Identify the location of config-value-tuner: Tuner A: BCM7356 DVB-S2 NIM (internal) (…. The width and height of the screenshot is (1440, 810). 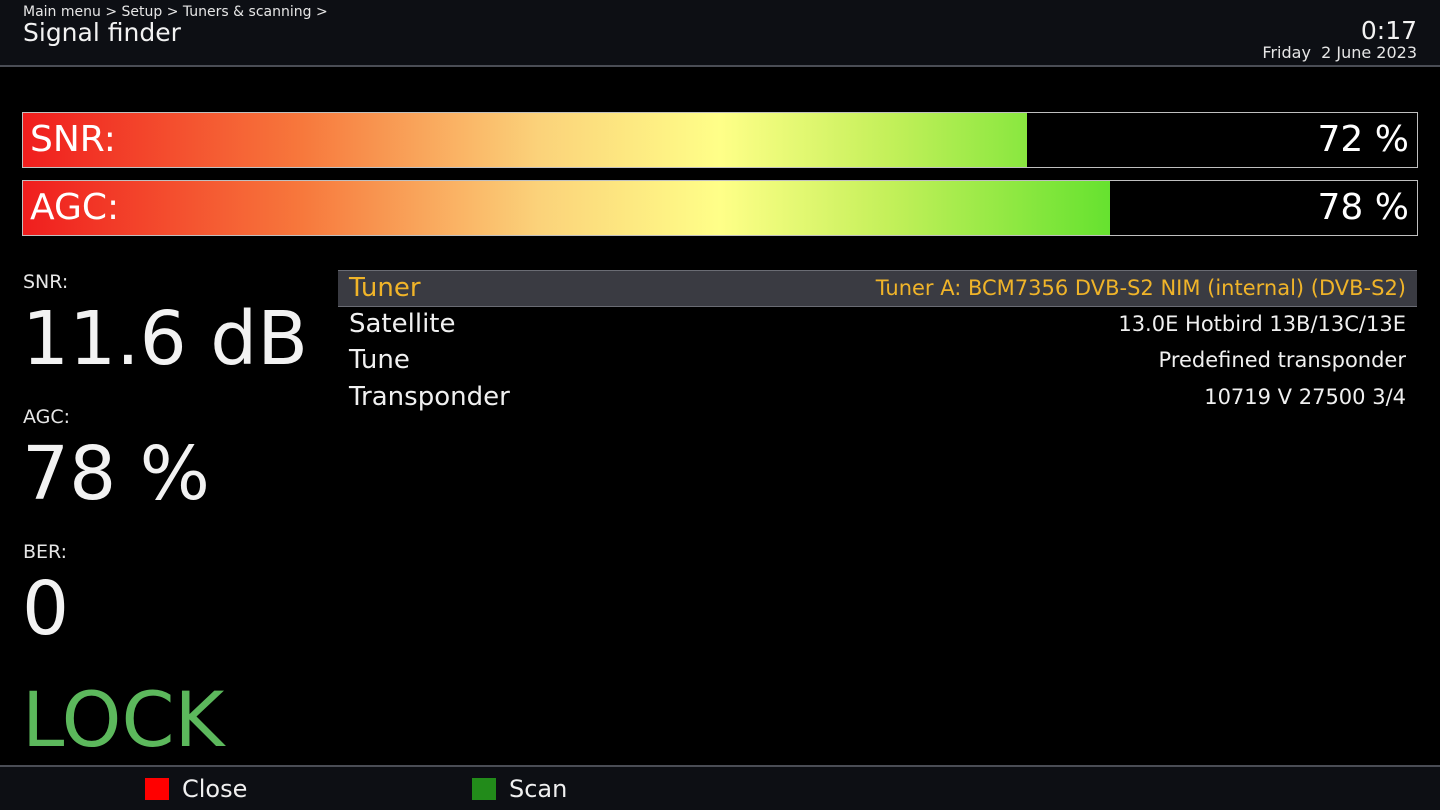
(1140, 288).